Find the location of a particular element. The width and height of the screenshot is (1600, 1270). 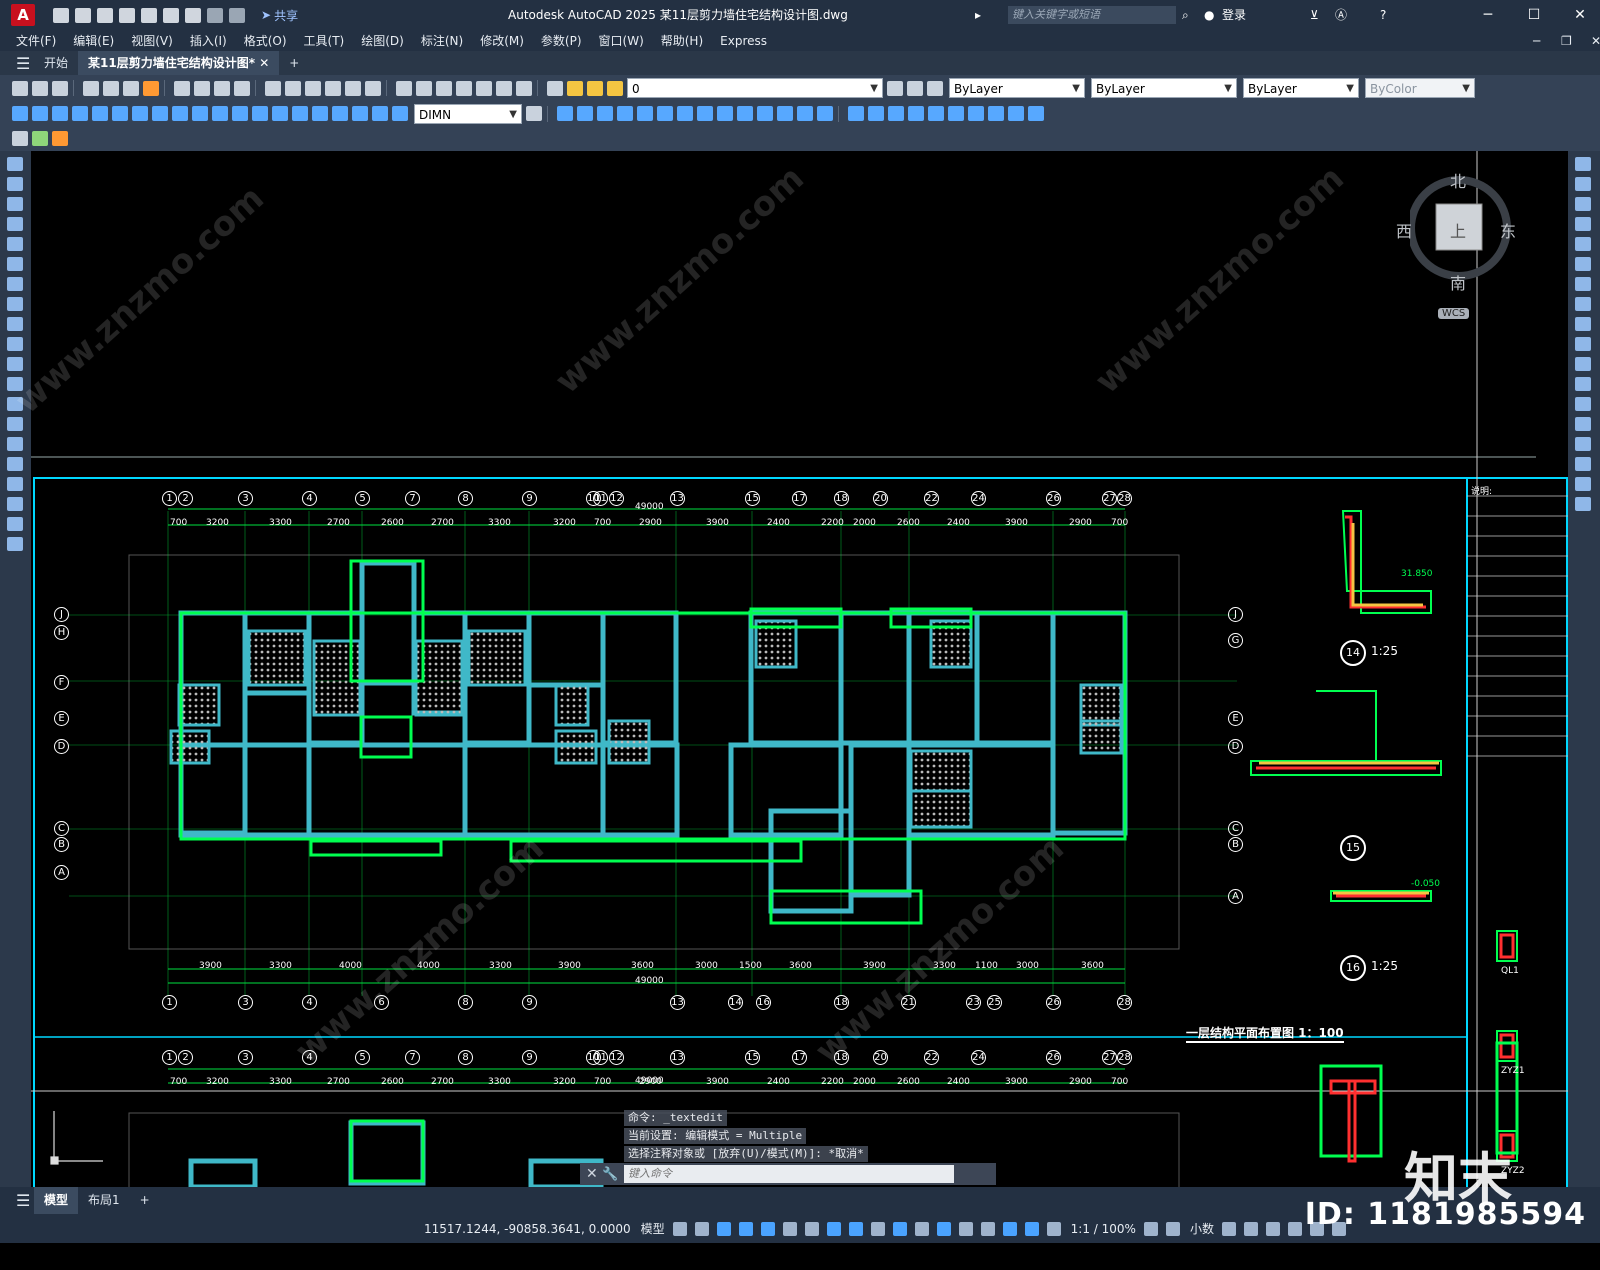

jogged-linear-icon is located at coordinates (340, 113).